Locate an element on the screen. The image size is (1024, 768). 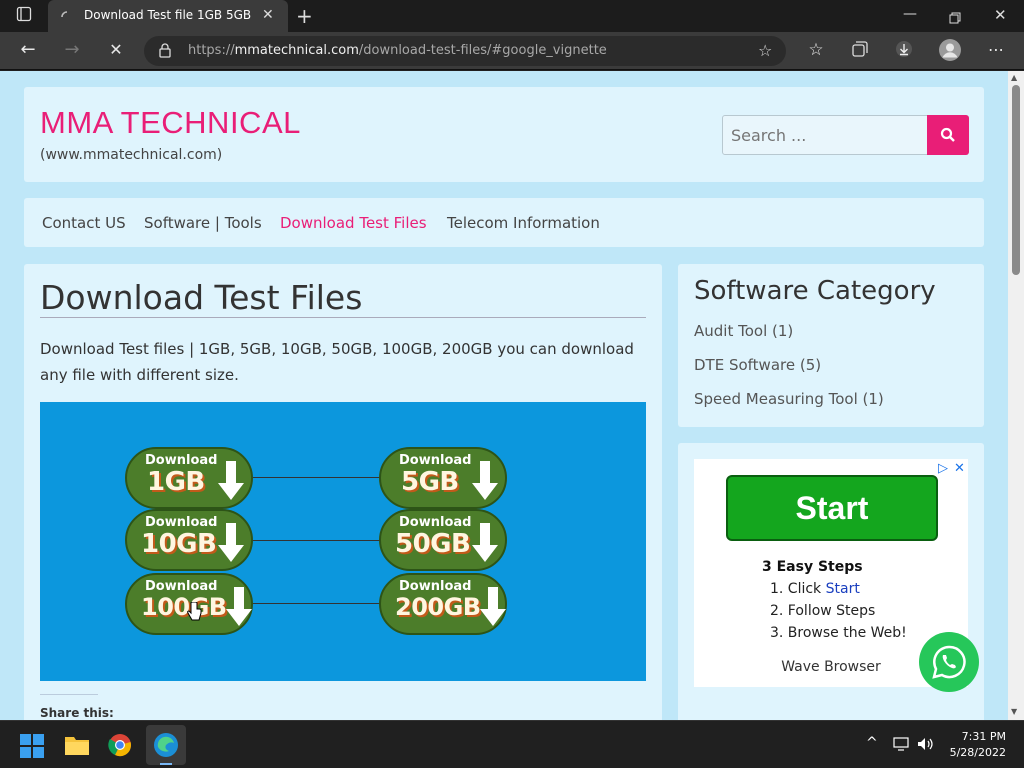
download-50gb-button: Download 50GB is located at coordinates (443, 540).